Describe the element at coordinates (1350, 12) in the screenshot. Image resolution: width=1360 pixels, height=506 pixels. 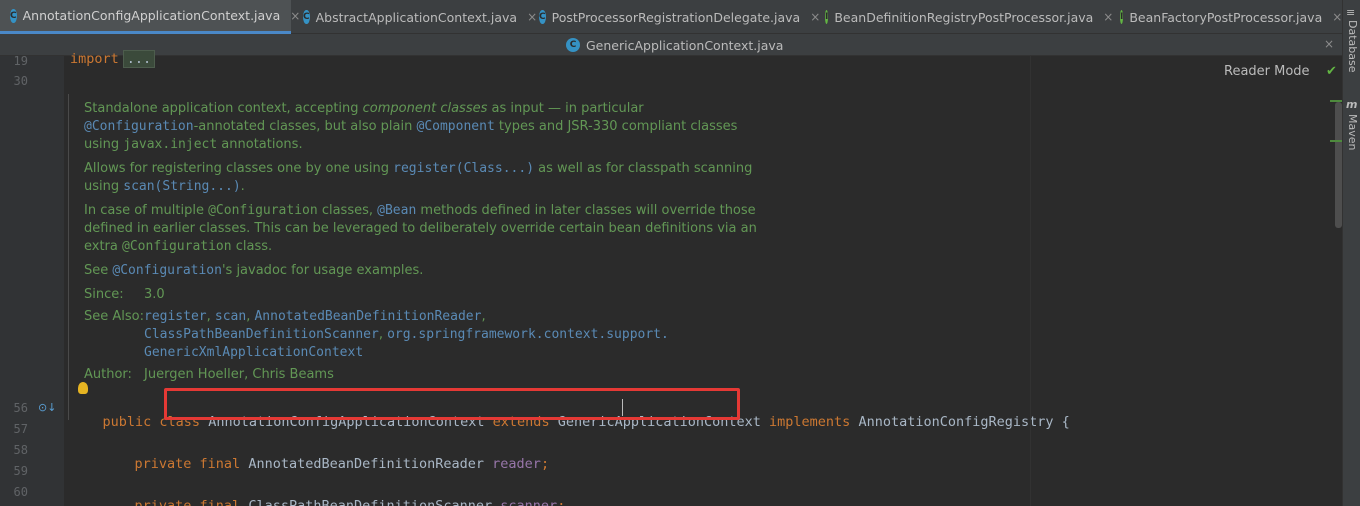
I see `database-icon: ≡` at that location.